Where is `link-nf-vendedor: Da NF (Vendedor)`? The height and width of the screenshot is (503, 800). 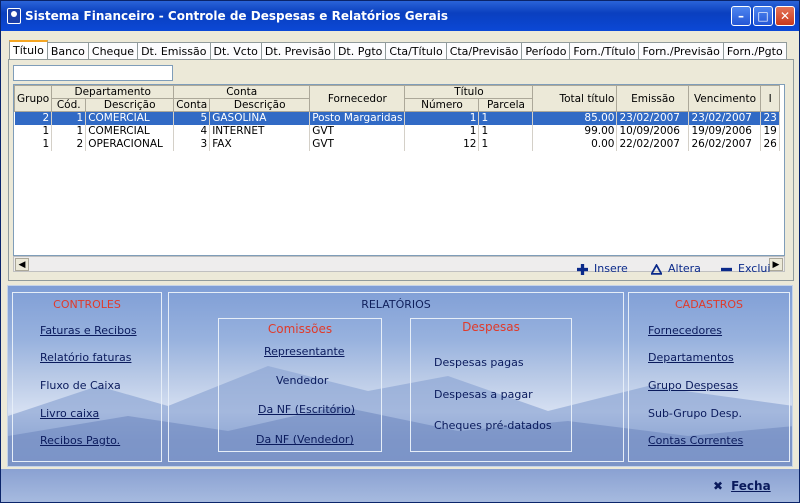 link-nf-vendedor: Da NF (Vendedor) is located at coordinates (305, 439).